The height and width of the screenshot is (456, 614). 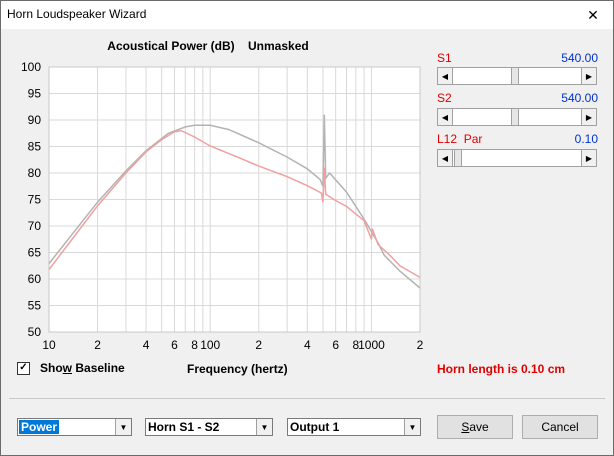 I want to click on s2-value: 540.00, so click(x=579, y=98).